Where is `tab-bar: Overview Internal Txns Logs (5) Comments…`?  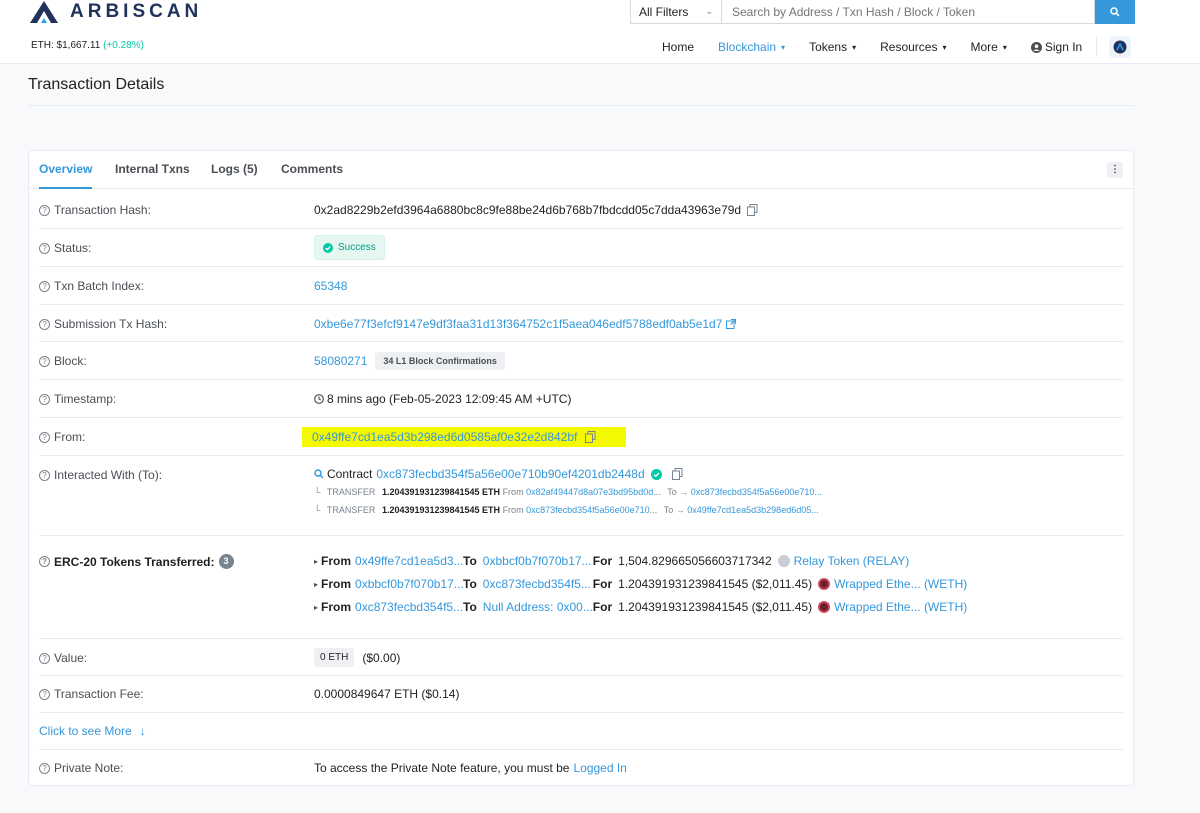
tab-bar: Overview Internal Txns Logs (5) Comments… is located at coordinates (581, 170).